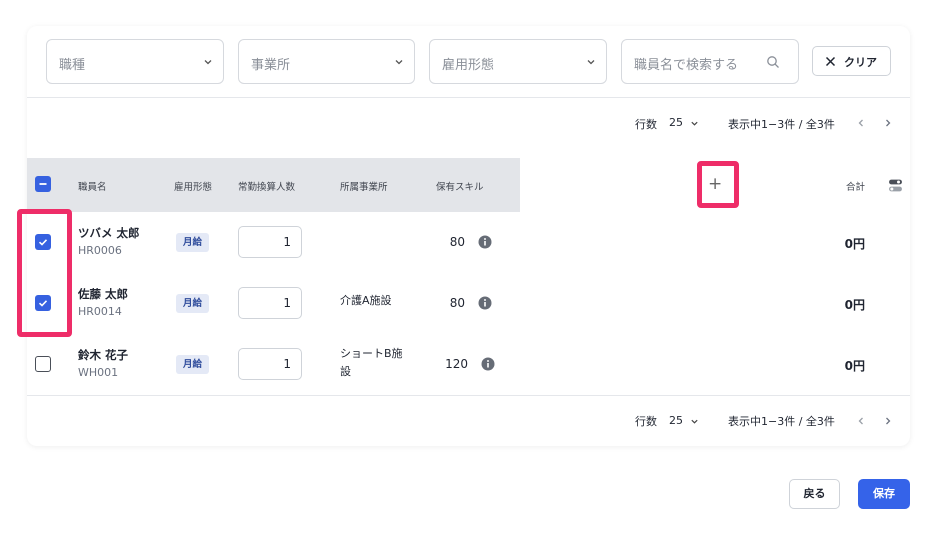  I want to click on skill-value: 120, so click(456, 364).